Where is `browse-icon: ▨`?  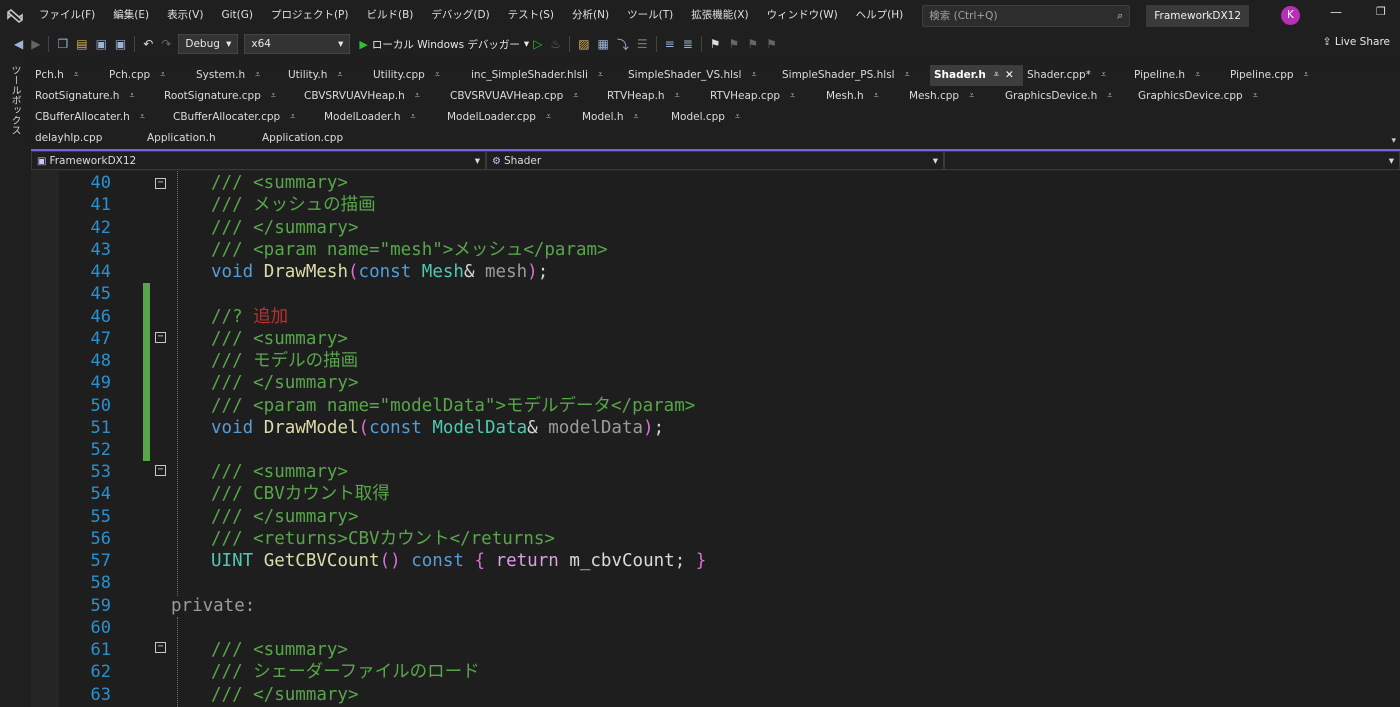 browse-icon: ▨ is located at coordinates (583, 44).